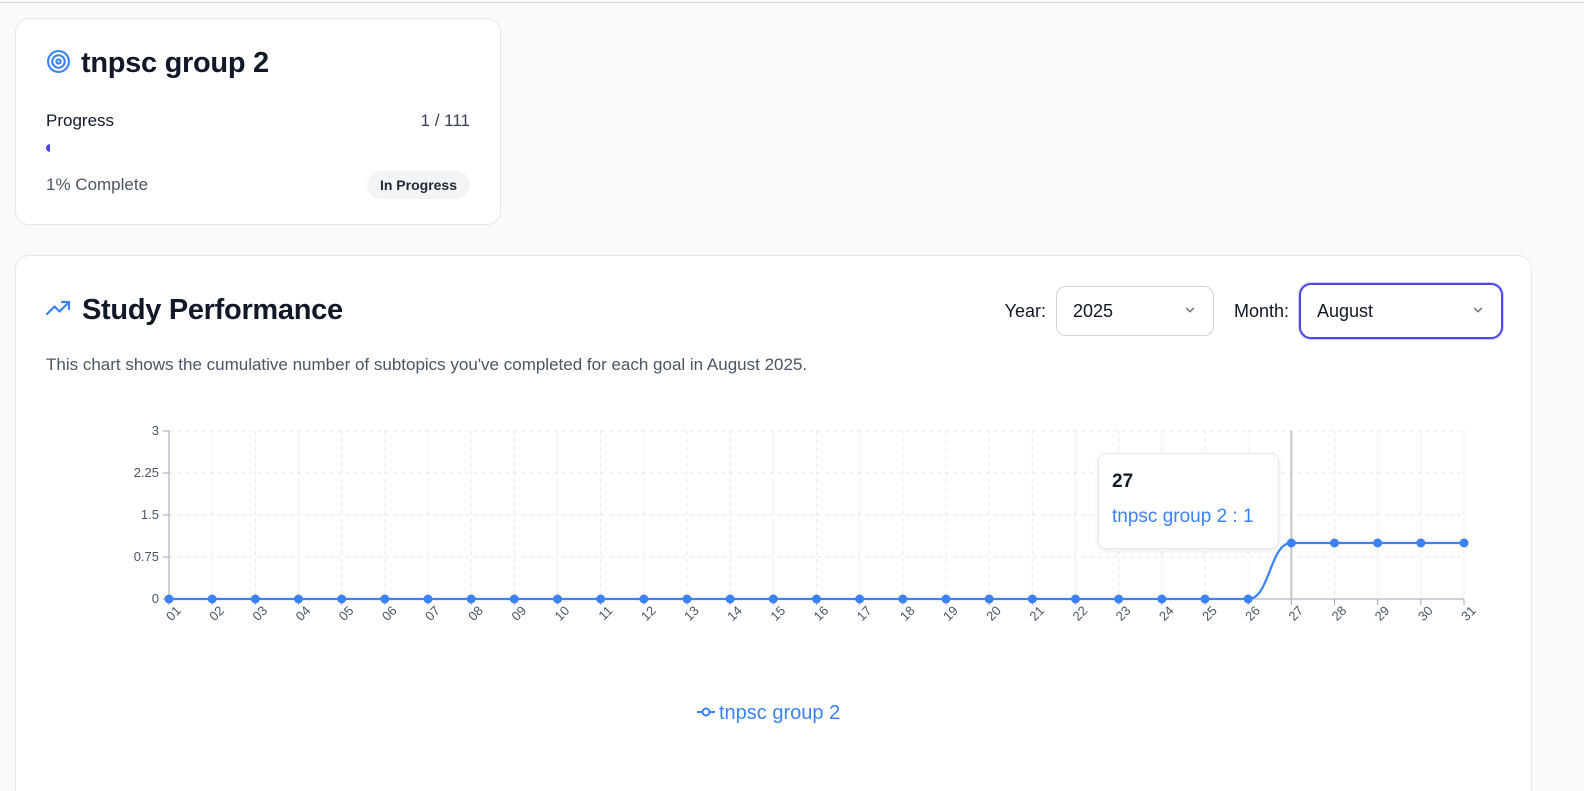  I want to click on x-tick-label: 12, so click(648, 613).